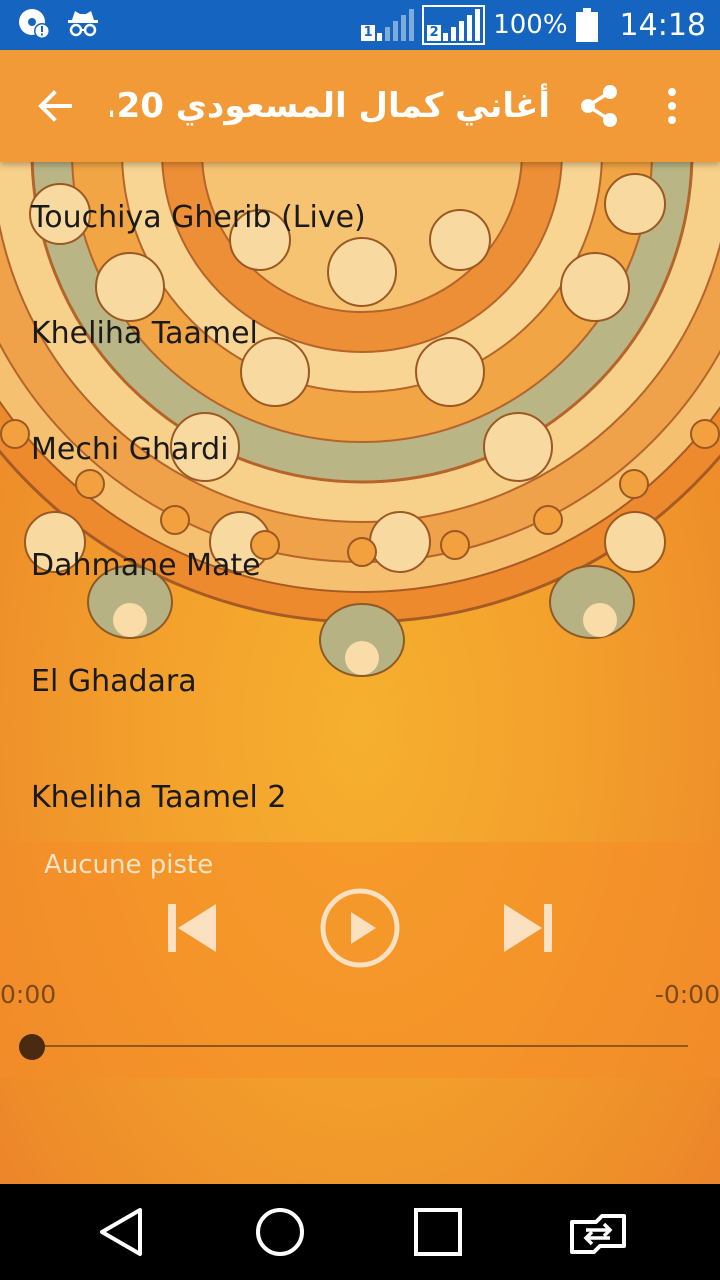 Image resolution: width=720 pixels, height=1280 pixels. Describe the element at coordinates (360, 452) in the screenshot. I see `track-item: Mechi Ghardi` at that location.